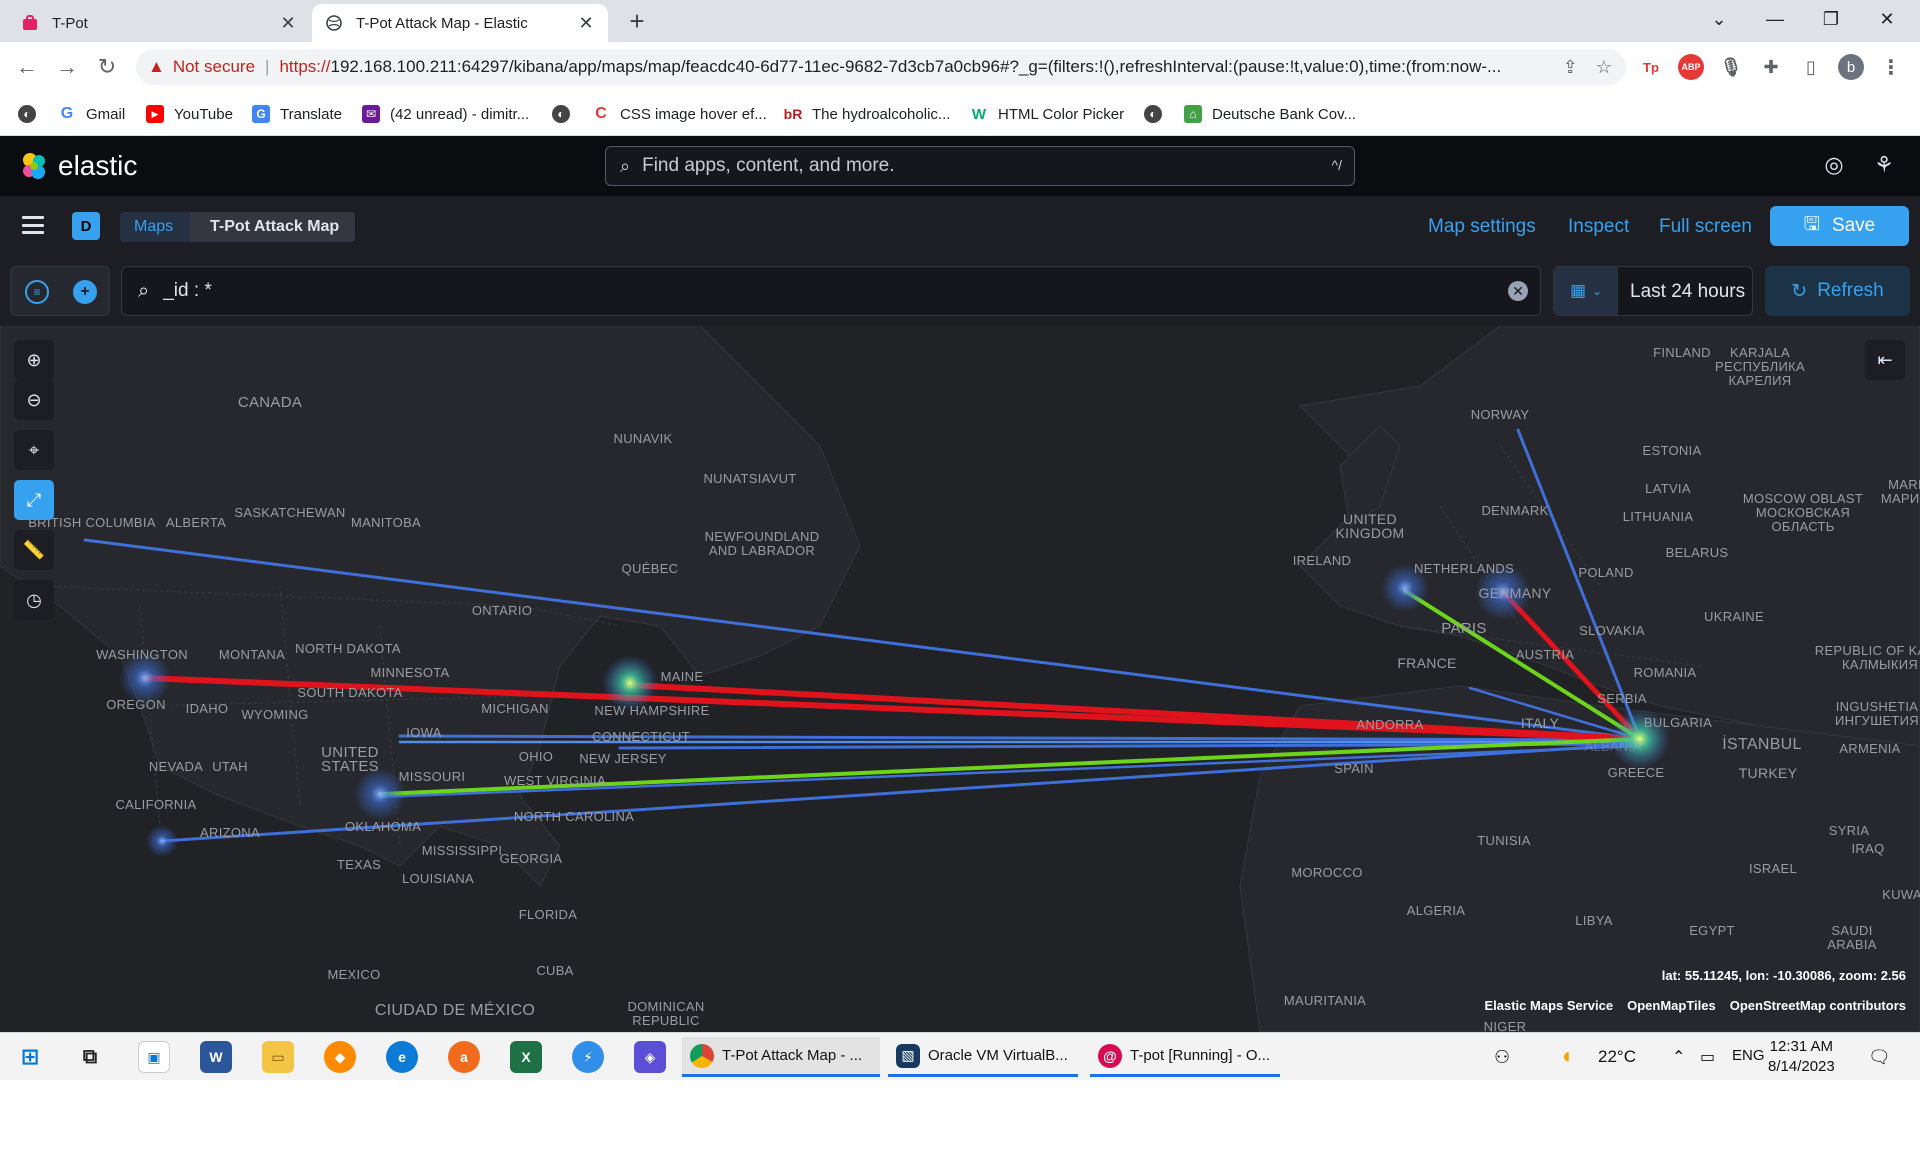  What do you see at coordinates (1849, 830) in the screenshot?
I see `map-label: SYRIA` at bounding box center [1849, 830].